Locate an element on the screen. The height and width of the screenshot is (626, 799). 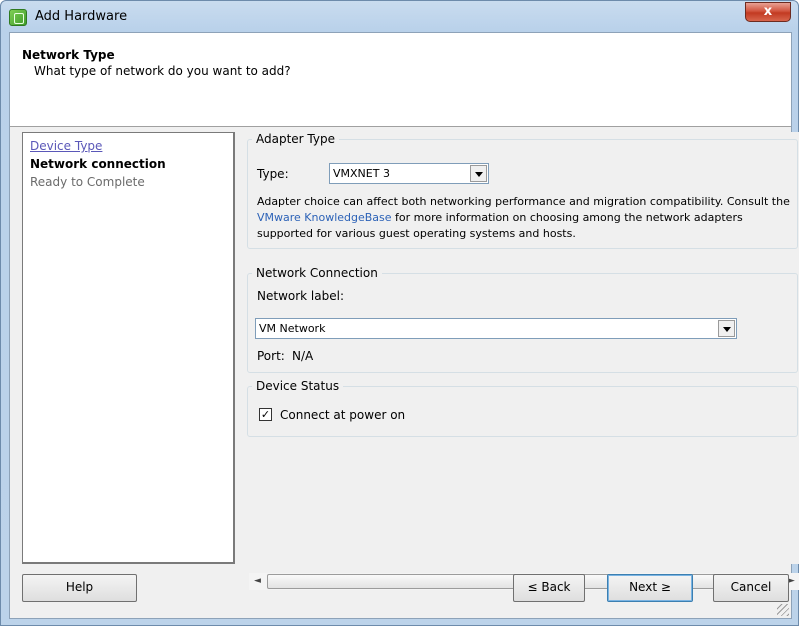
page-subtitle: What type of network do you want to add? is located at coordinates (162, 71).